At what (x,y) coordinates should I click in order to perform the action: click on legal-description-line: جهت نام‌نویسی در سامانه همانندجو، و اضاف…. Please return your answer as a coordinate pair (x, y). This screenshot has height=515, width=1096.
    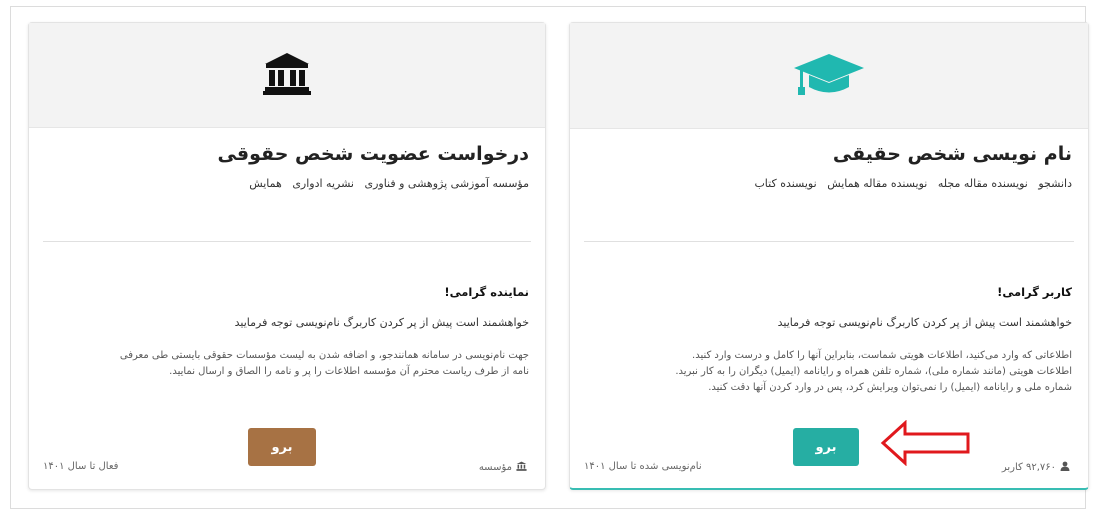
    Looking at the image, I should click on (324, 355).